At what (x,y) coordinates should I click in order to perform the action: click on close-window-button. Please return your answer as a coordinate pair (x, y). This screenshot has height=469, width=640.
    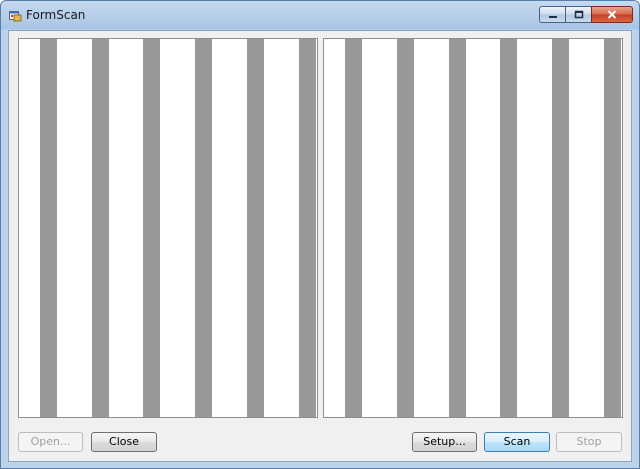
    Looking at the image, I should click on (612, 14).